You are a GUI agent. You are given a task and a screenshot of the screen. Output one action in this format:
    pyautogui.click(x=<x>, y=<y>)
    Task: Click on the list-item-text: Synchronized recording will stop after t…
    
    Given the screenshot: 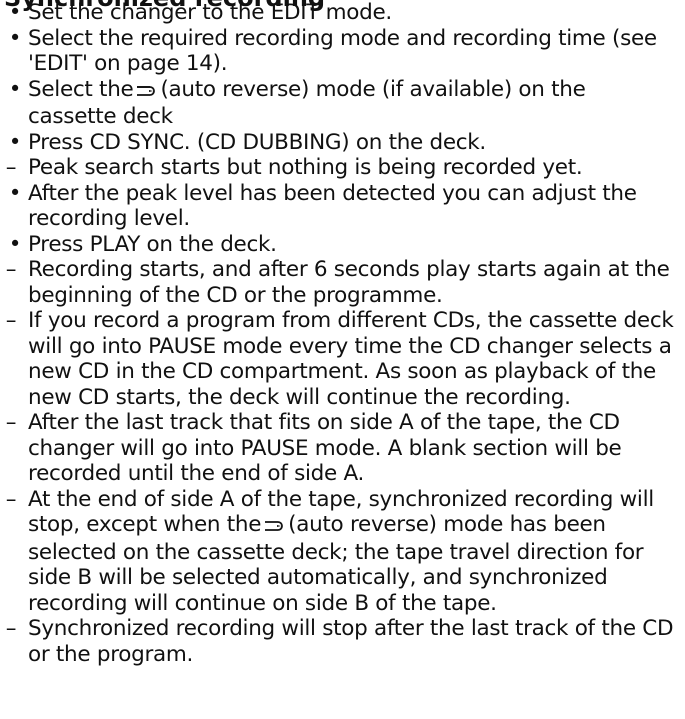 What is the action you would take?
    pyautogui.click(x=351, y=641)
    